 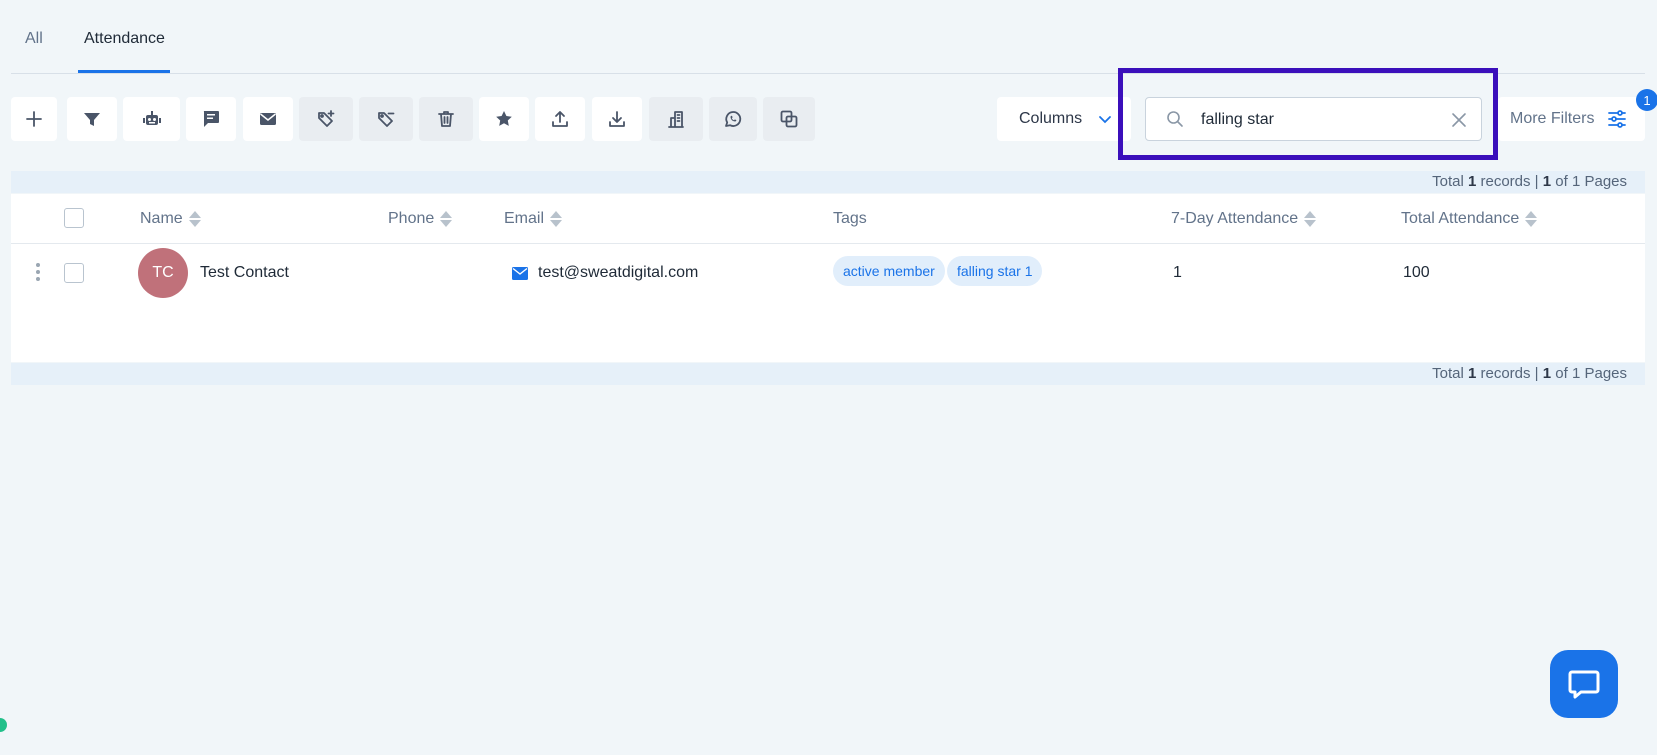 I want to click on tab-bar: All Attendance, so click(x=828, y=37).